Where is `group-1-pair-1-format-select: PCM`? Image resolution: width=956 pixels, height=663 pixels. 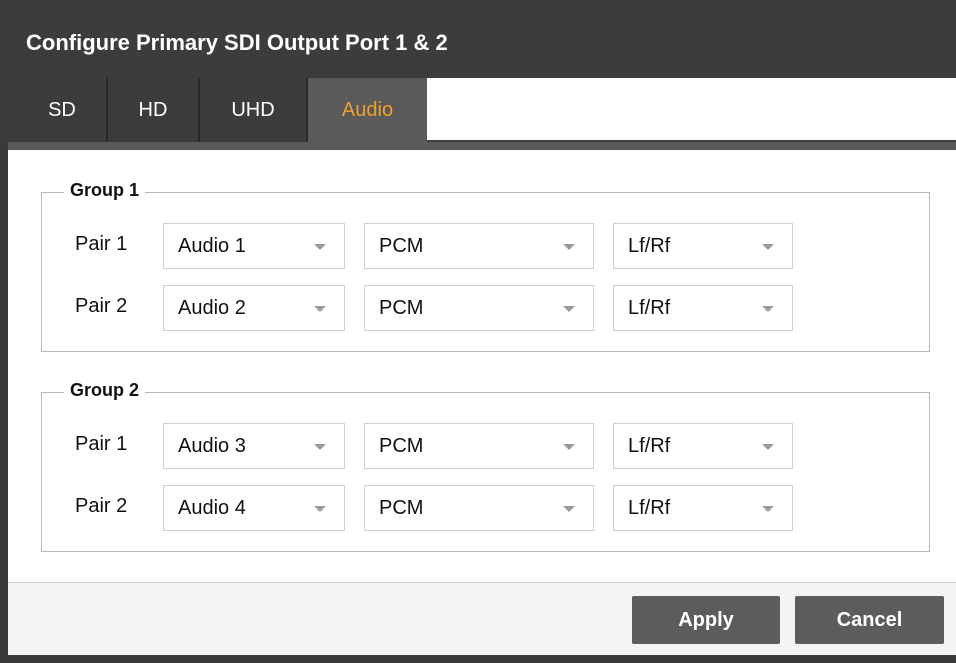
group-1-pair-1-format-select: PCM is located at coordinates (479, 246).